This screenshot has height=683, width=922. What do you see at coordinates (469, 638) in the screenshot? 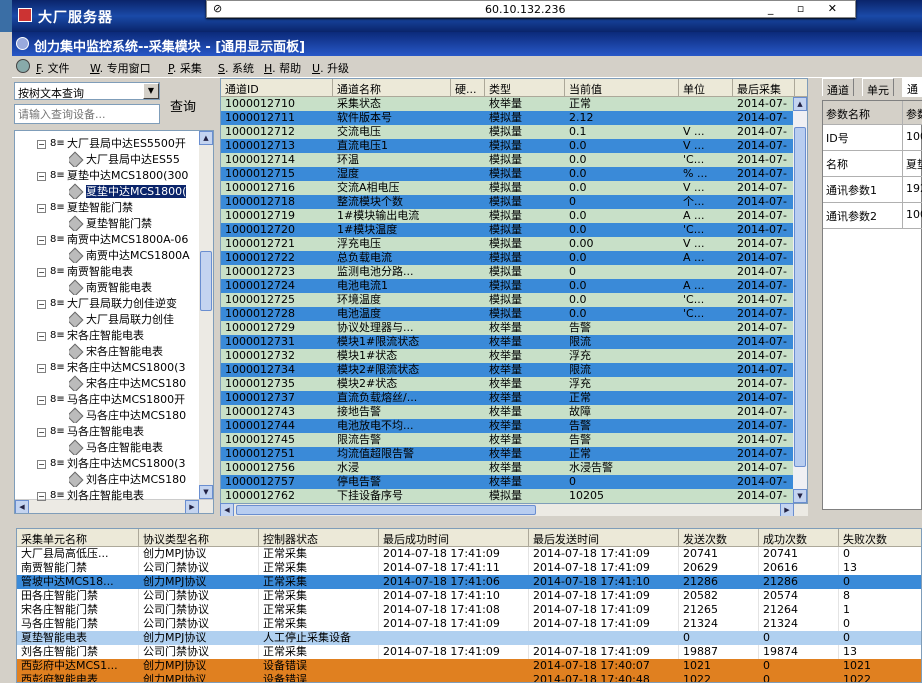
I see `unit-row: 夏垫智能电表 创力MPJ协议 人工停止采集设备 0 0 0` at bounding box center [469, 638].